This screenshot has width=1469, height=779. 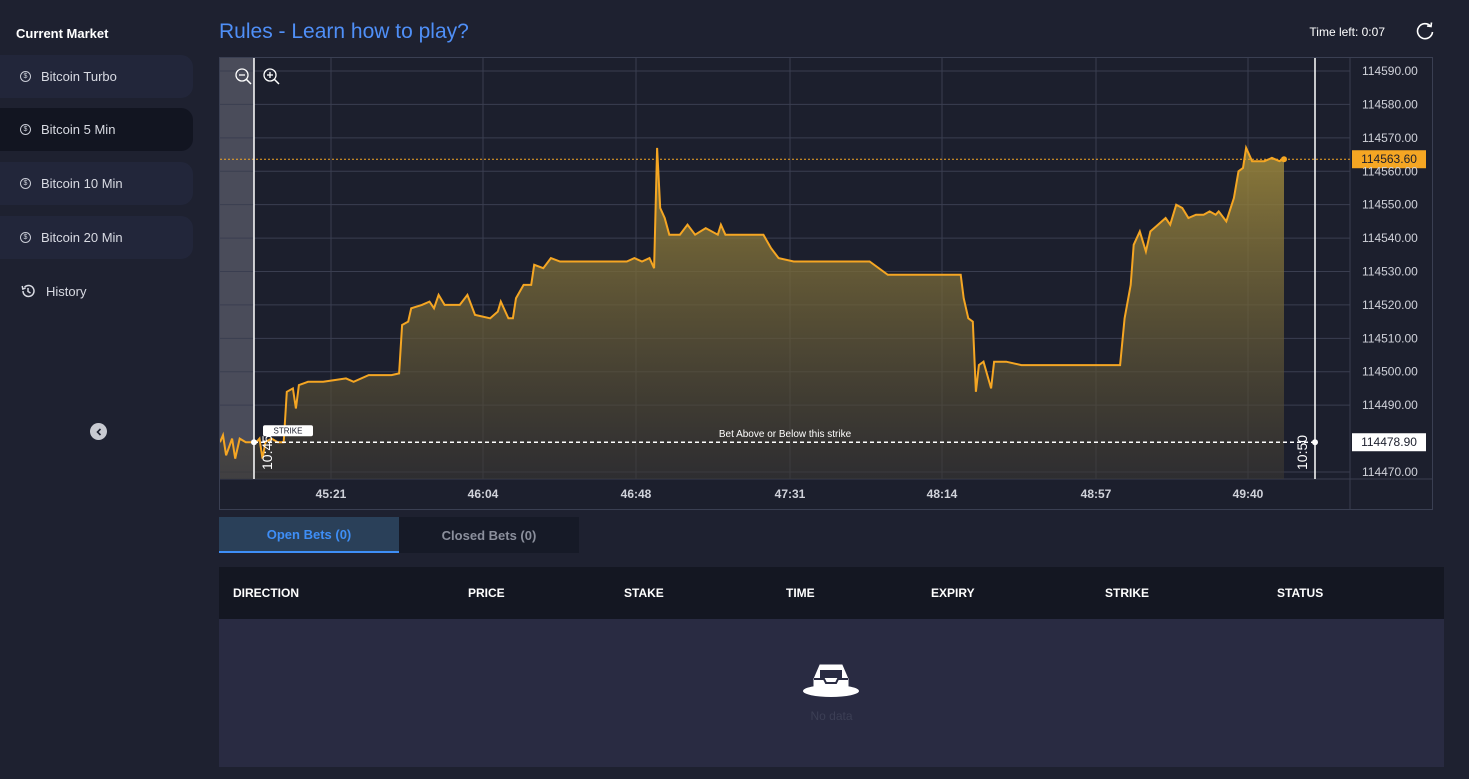 What do you see at coordinates (1390, 238) in the screenshot?
I see `y-tick-label: 114540.00` at bounding box center [1390, 238].